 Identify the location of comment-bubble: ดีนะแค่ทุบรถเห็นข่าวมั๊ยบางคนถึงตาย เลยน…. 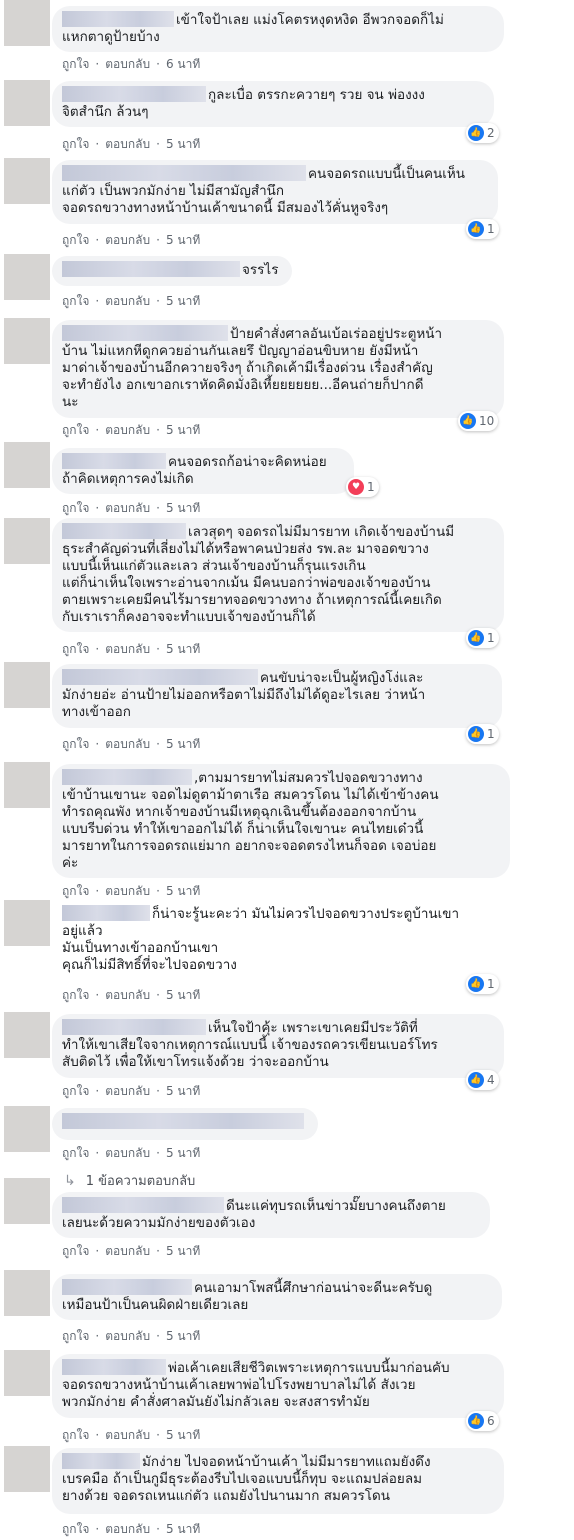
(271, 1215).